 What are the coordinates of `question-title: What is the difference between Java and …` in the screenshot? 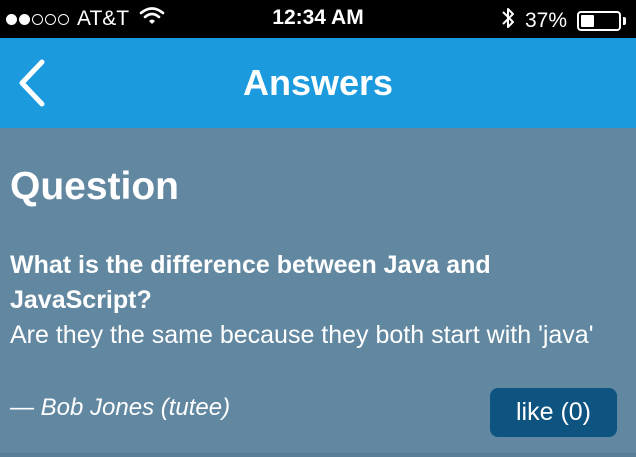 It's located at (250, 282).